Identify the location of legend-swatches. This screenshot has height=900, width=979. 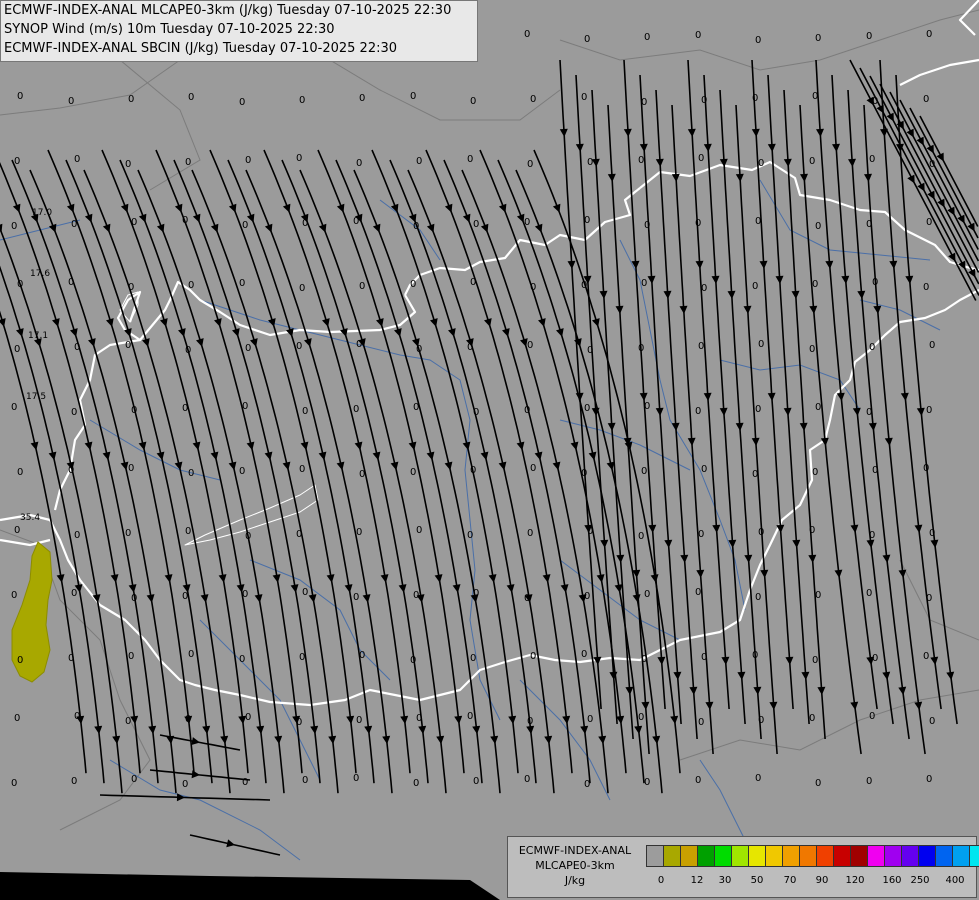
(812, 856).